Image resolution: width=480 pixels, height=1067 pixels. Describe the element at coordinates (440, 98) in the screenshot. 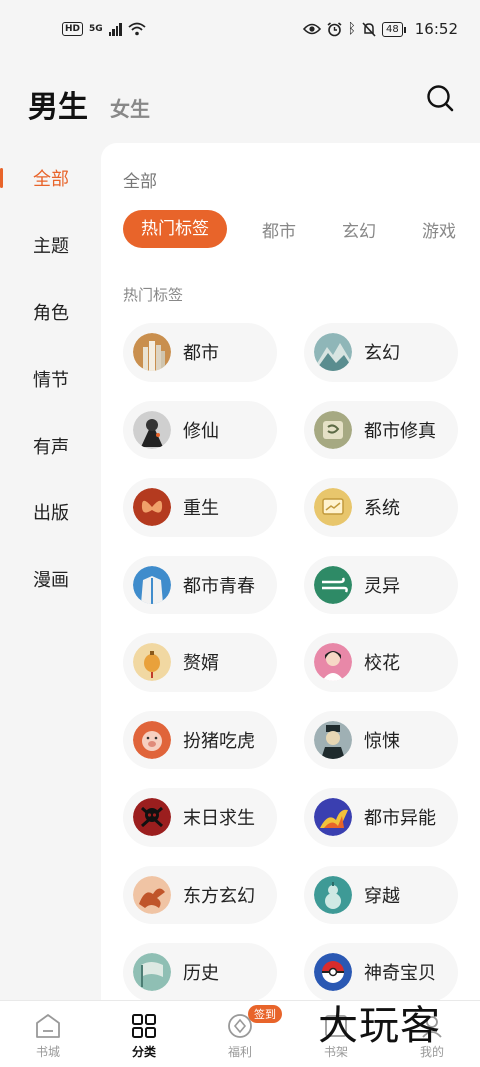

I see `search-icon` at that location.